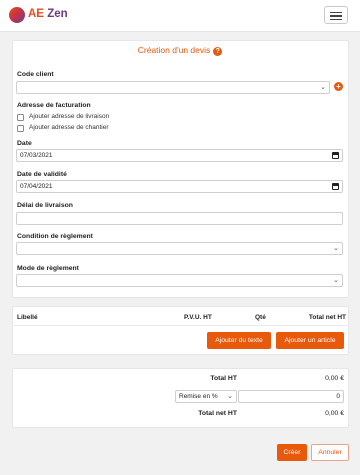 This screenshot has height=475, width=360. Describe the element at coordinates (180, 50) in the screenshot. I see `page-title: Création d'un devis?` at that location.